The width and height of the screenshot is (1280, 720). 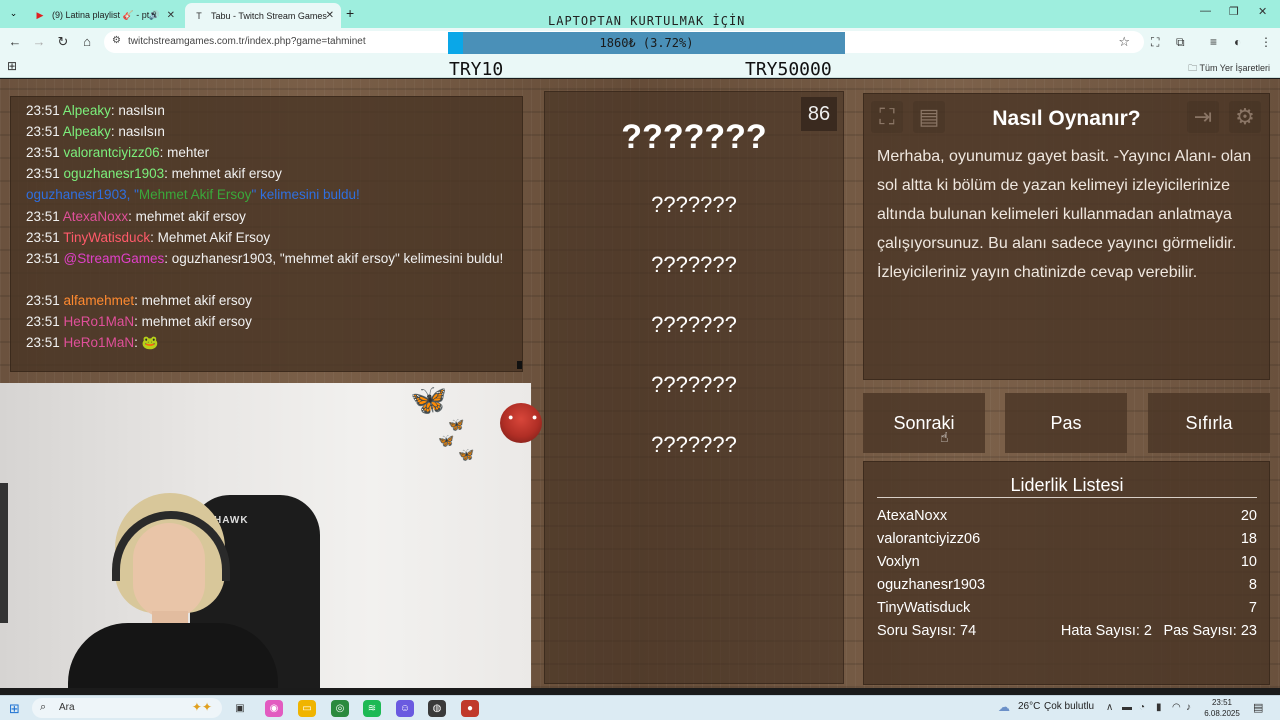 What do you see at coordinates (519, 365) in the screenshot?
I see `chat-scrollbar` at bounding box center [519, 365].